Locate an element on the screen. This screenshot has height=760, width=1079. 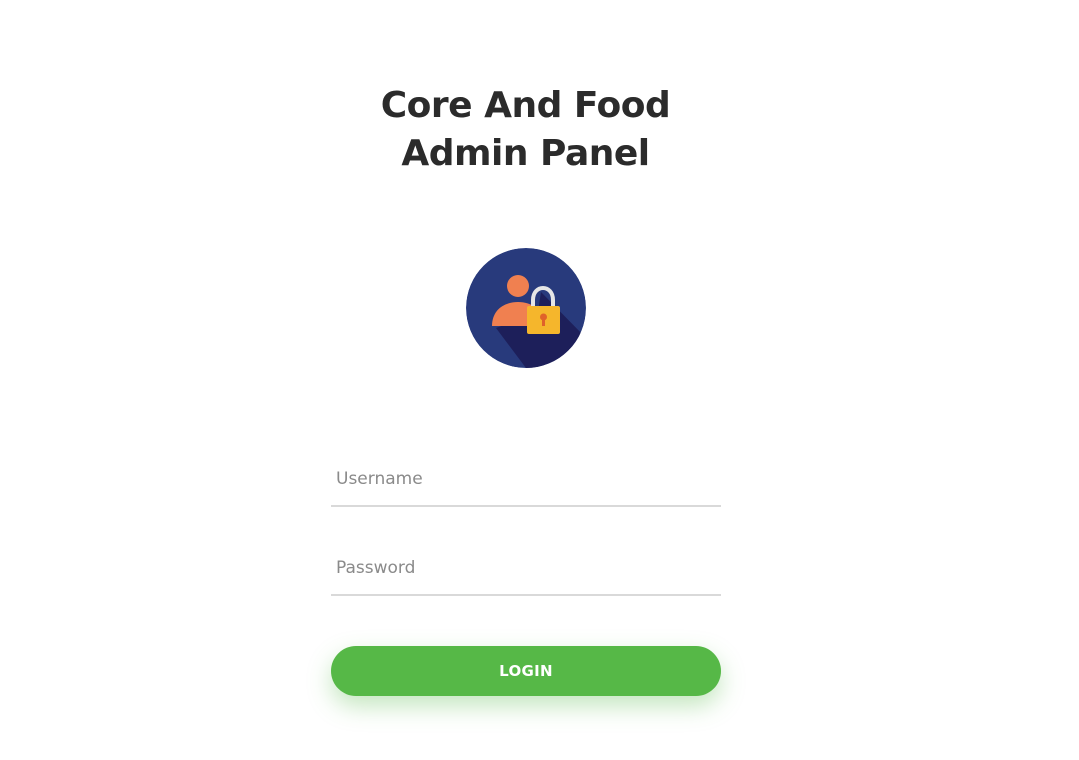
username-input is located at coordinates (526, 479).